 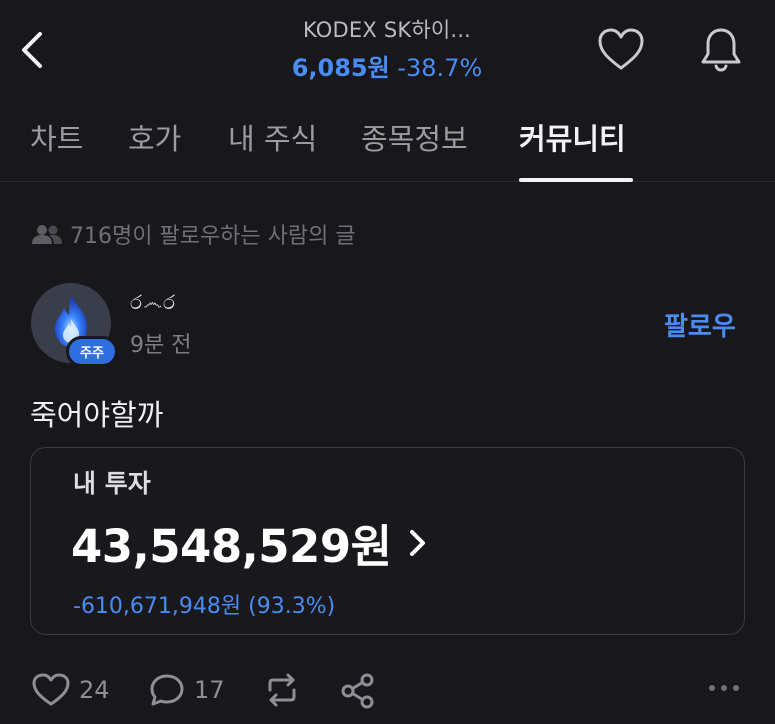 I want to click on tab-my-stock: 내 주식, so click(x=272, y=137).